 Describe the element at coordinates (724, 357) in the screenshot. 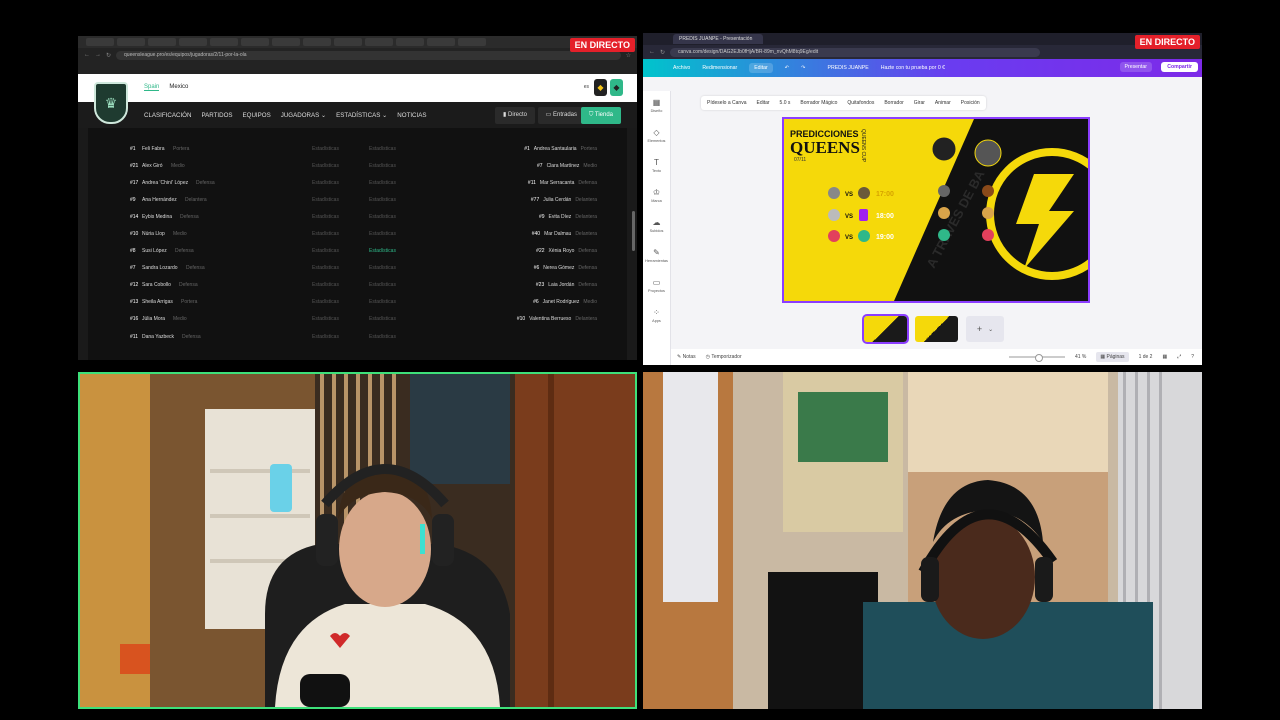

I see `timer-button: ◷ Temporizador` at that location.